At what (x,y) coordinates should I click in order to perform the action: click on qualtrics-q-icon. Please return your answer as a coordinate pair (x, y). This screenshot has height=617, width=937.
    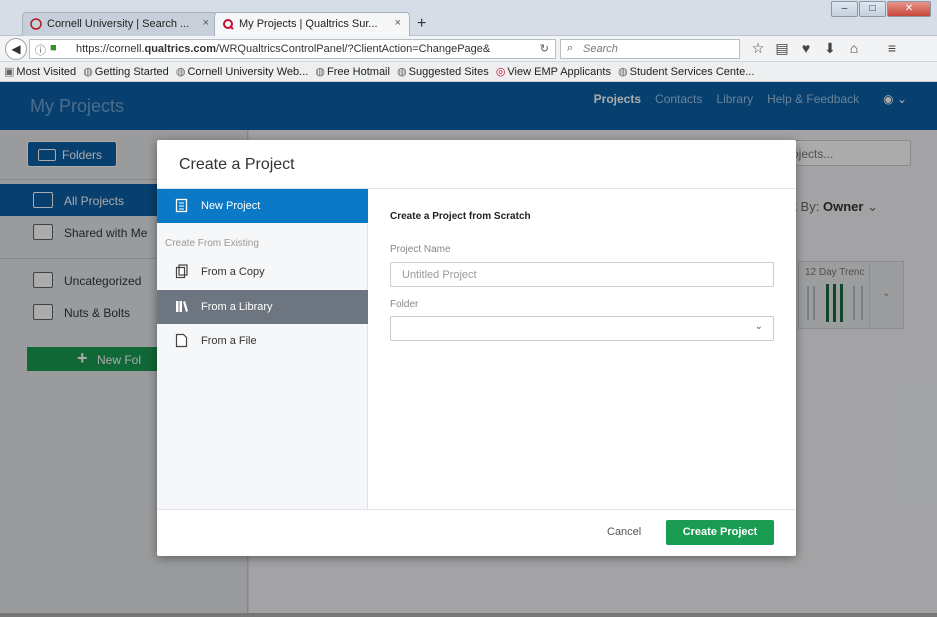
    Looking at the image, I should click on (228, 24).